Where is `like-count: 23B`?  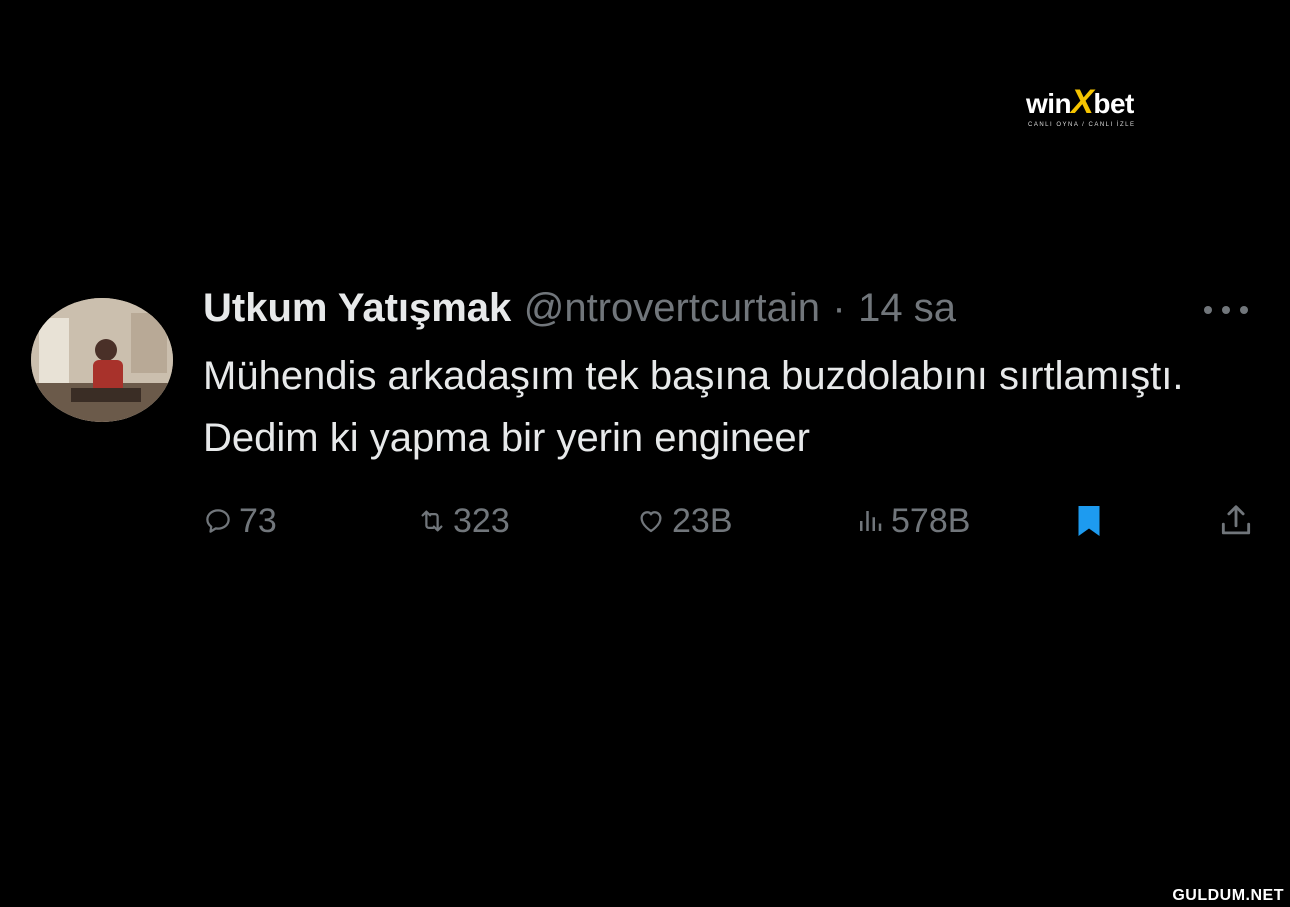
like-count: 23B is located at coordinates (702, 520).